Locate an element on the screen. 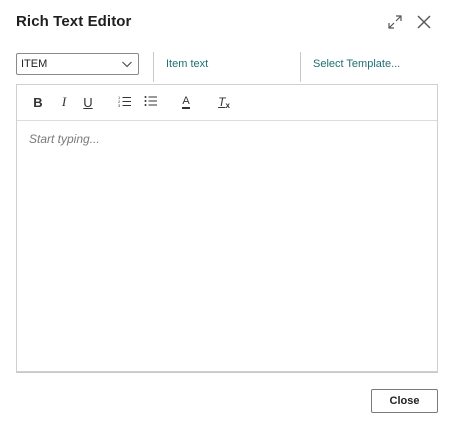 This screenshot has height=432, width=454. clear-format-icon: T is located at coordinates (222, 102).